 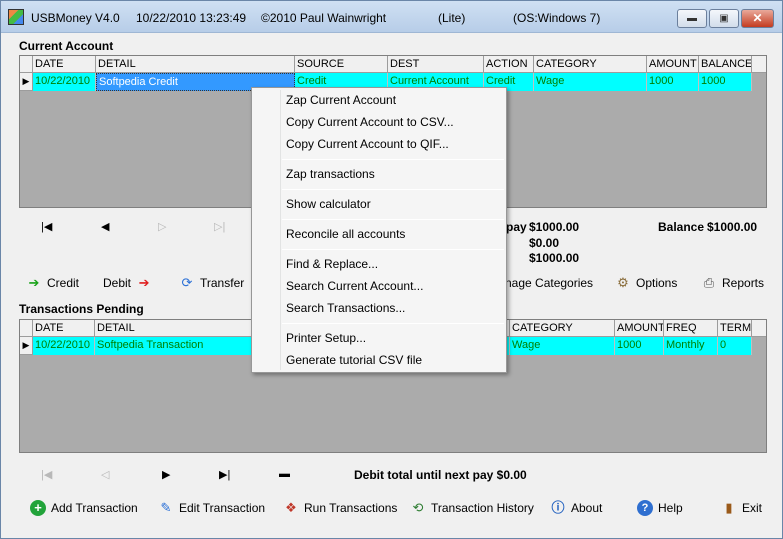 I want to click on delete-pending-button: ▬, so click(x=284, y=474).